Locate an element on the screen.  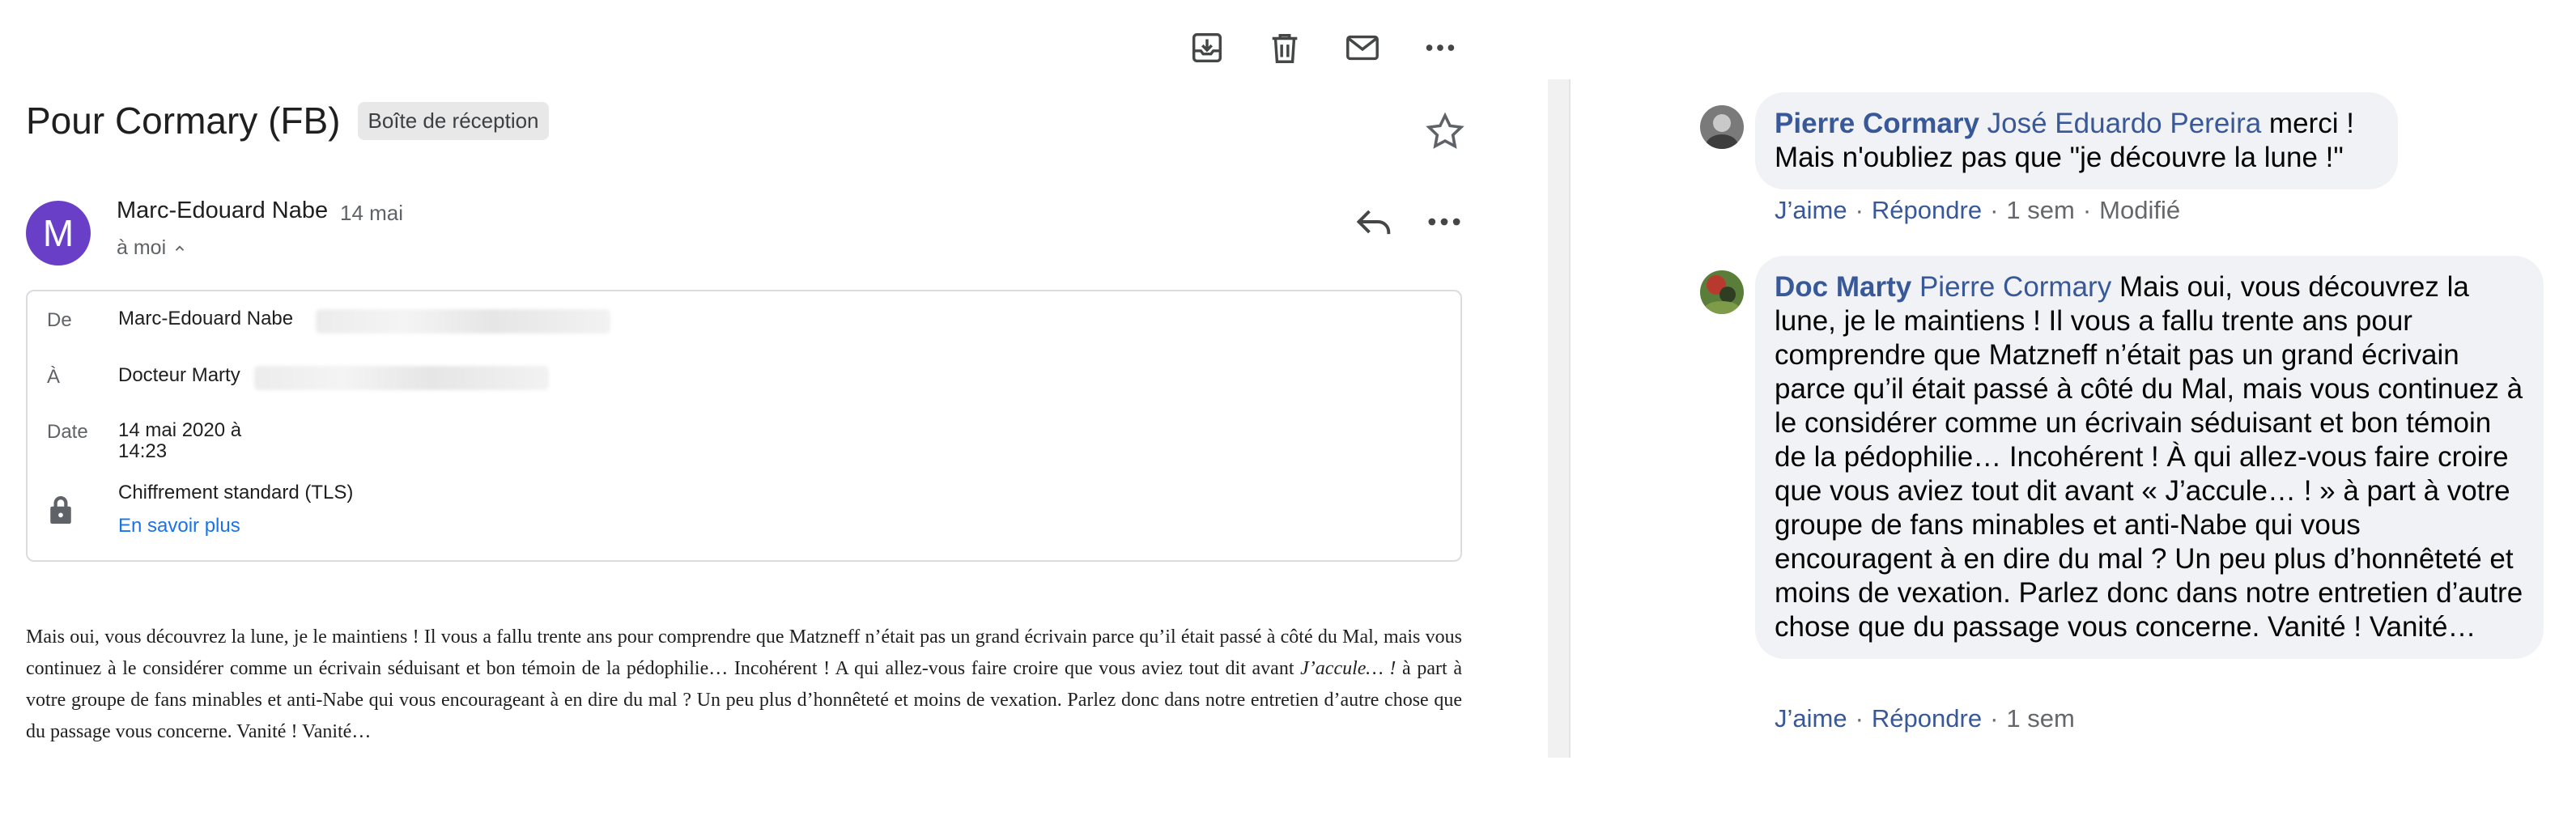
comment-actions: J’aime · Répondre · 1 sem is located at coordinates (1925, 718).